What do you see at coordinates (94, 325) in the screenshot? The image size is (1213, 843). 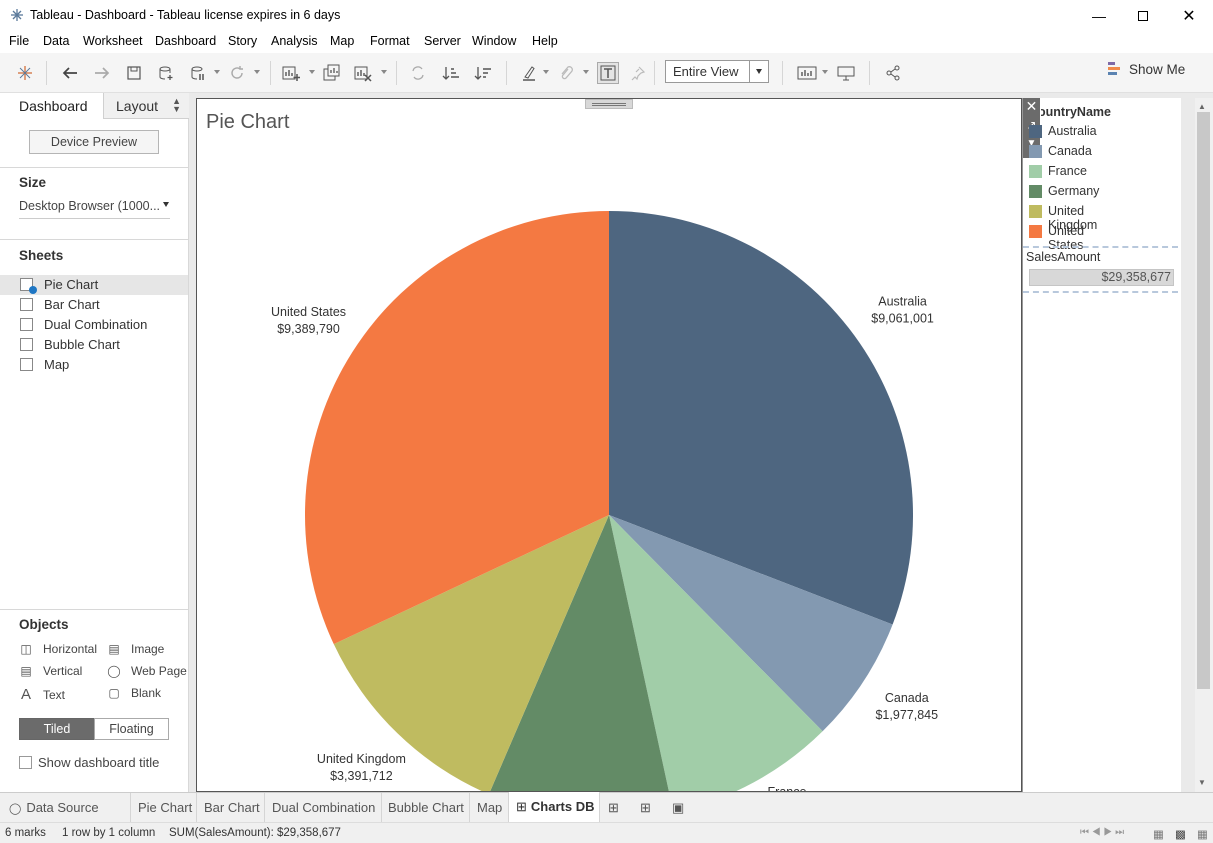 I see `sheet-item-dual-combination: Dual Combination` at bounding box center [94, 325].